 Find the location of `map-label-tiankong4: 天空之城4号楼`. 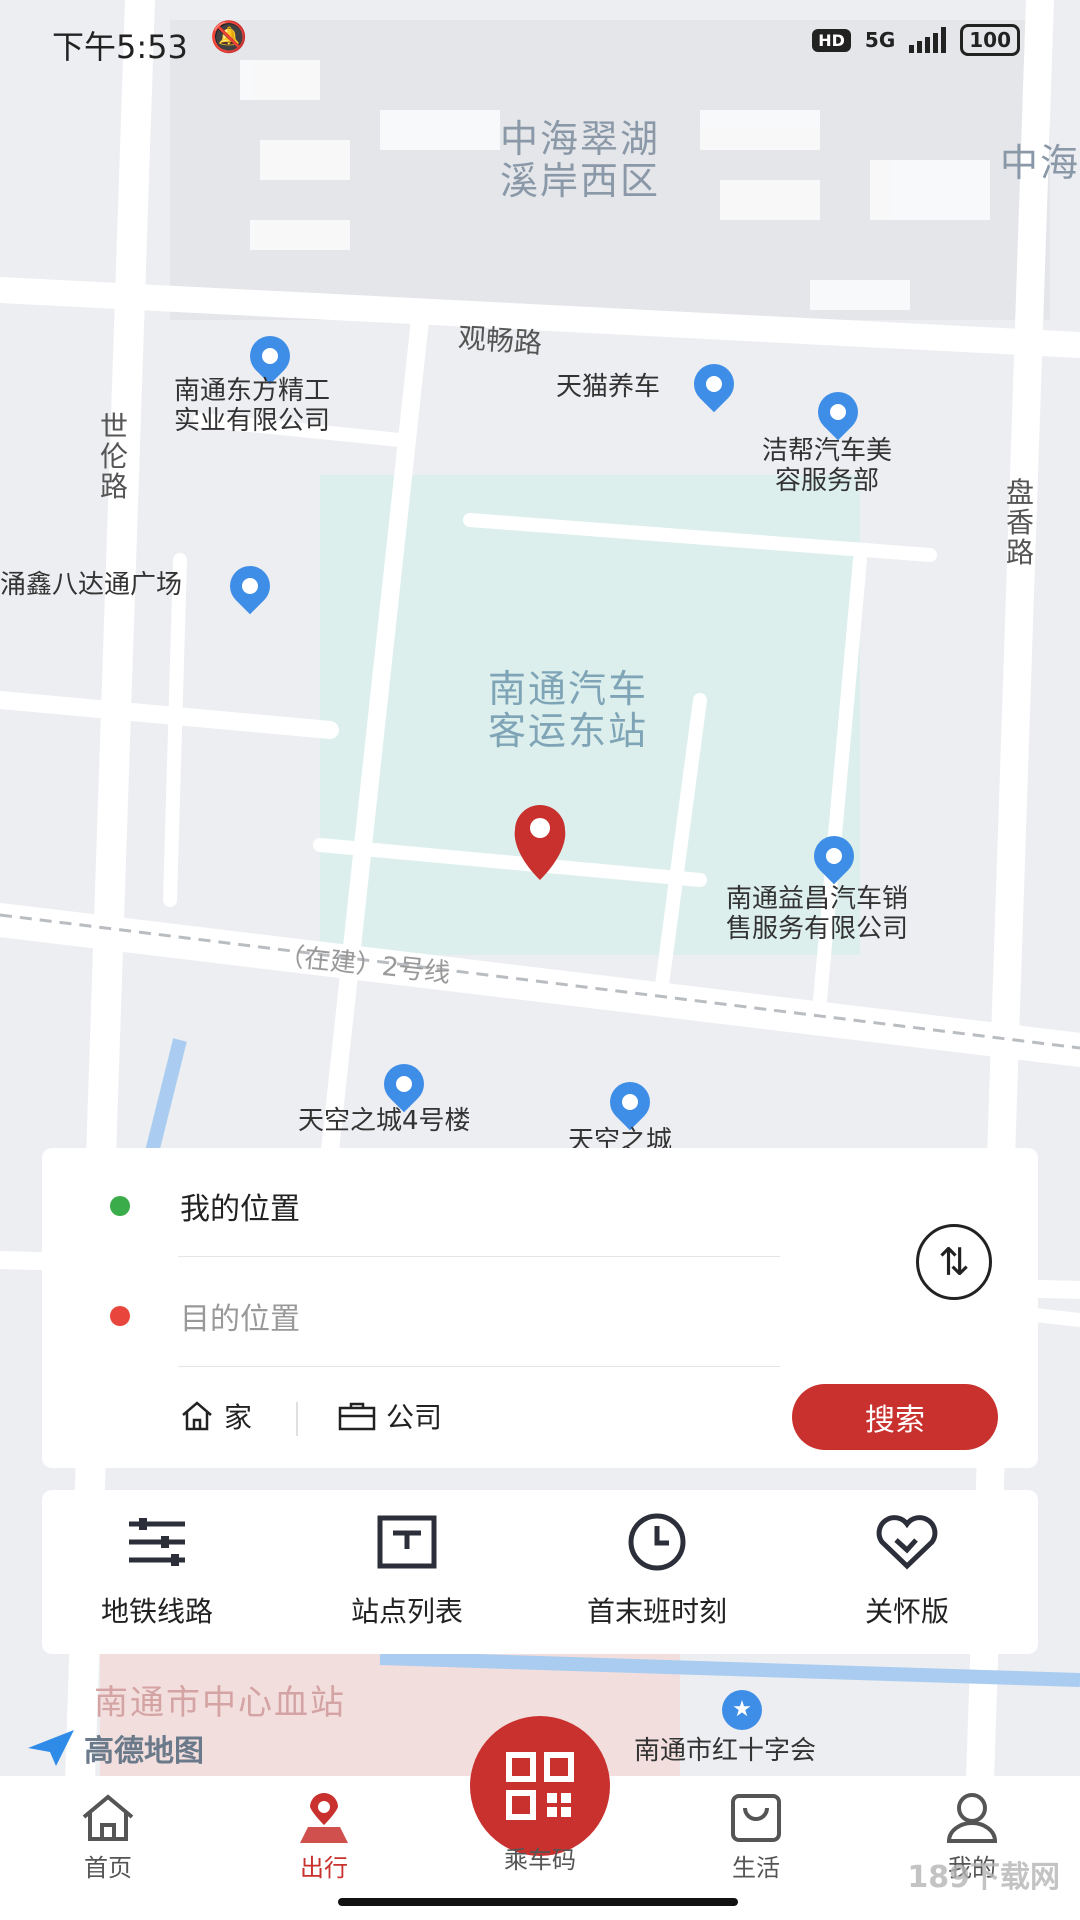

map-label-tiankong4: 天空之城4号楼 is located at coordinates (384, 1121).